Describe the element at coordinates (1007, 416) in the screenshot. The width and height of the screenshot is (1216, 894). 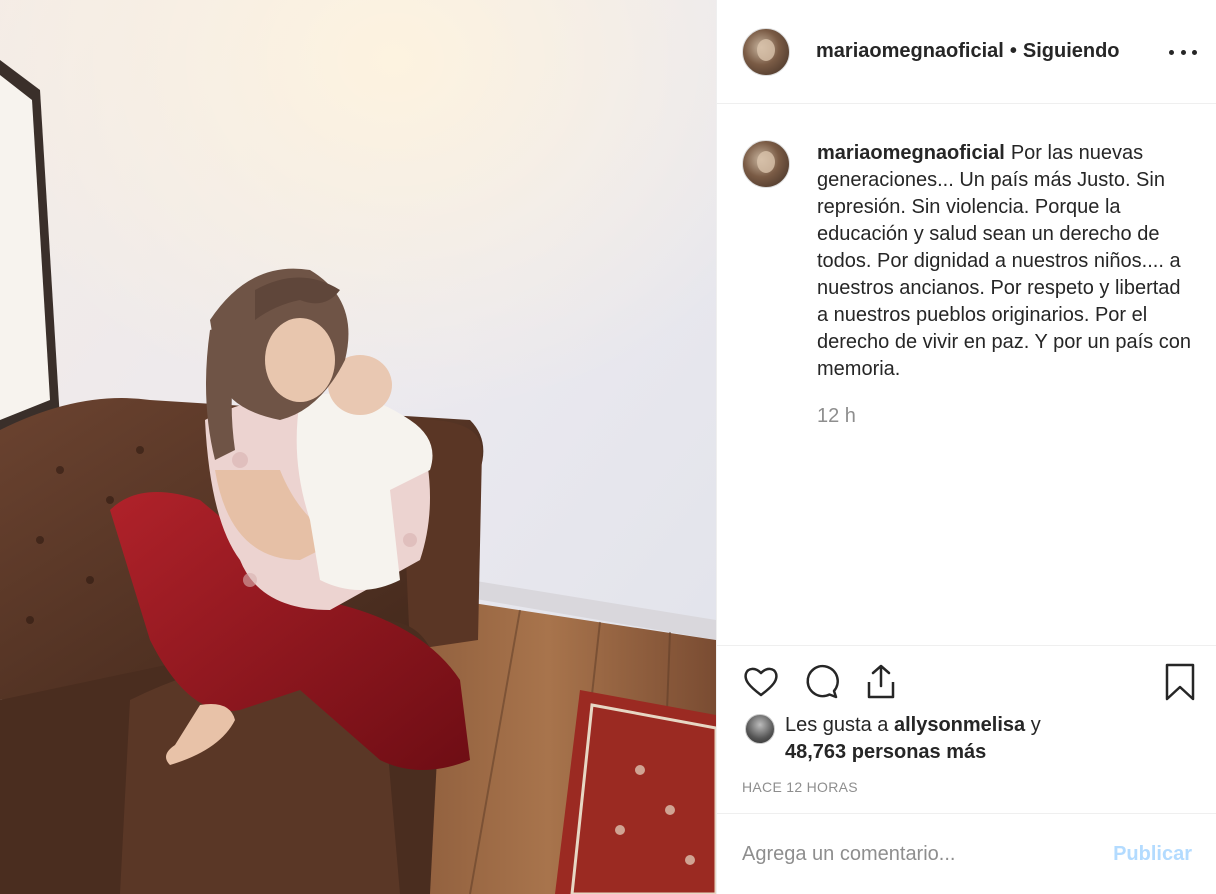
I see `relative-time: 12 h` at that location.